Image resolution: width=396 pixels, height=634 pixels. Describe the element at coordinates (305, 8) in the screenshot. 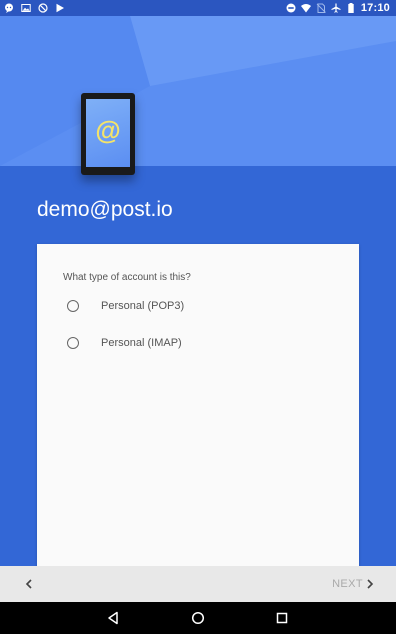

I see `wifi-icon` at that location.